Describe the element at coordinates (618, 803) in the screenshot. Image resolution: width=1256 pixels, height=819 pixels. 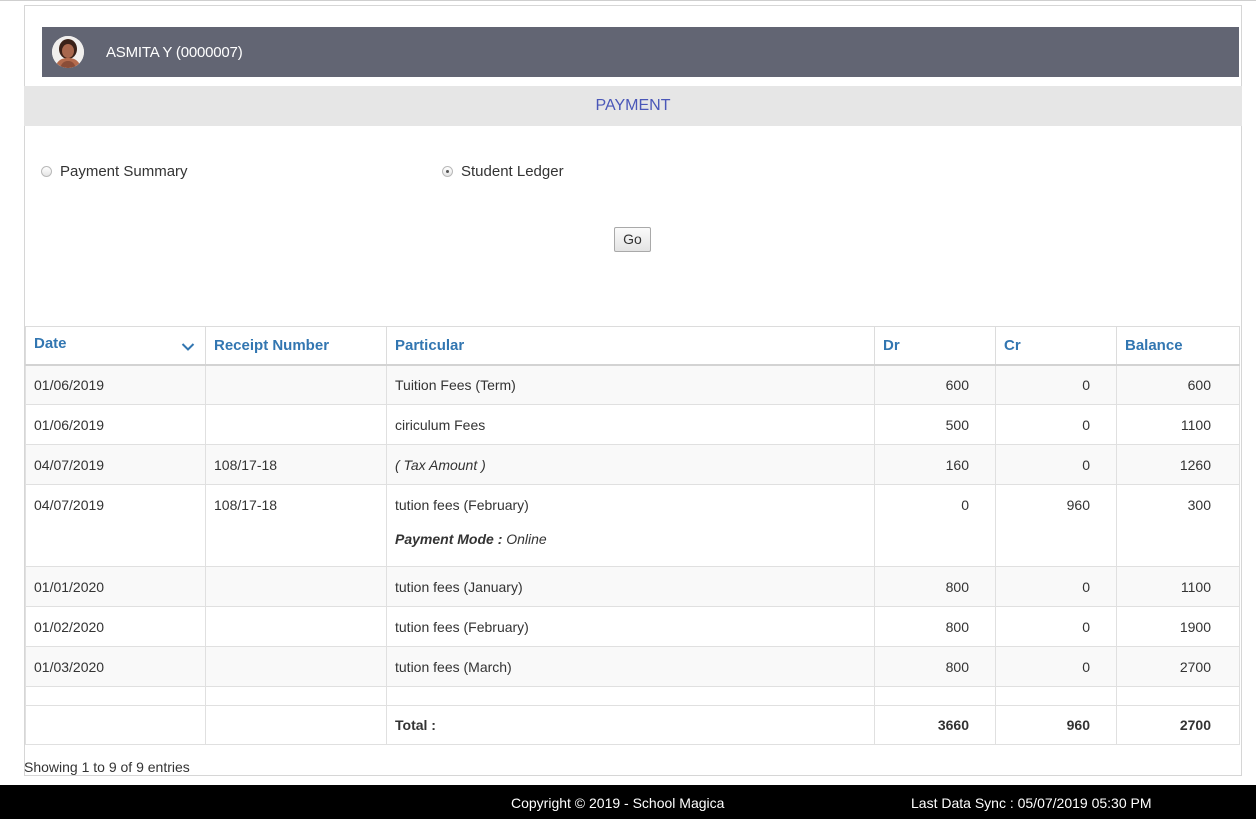
I see `copyright-text: Copyright © 2019 - School Magica` at that location.